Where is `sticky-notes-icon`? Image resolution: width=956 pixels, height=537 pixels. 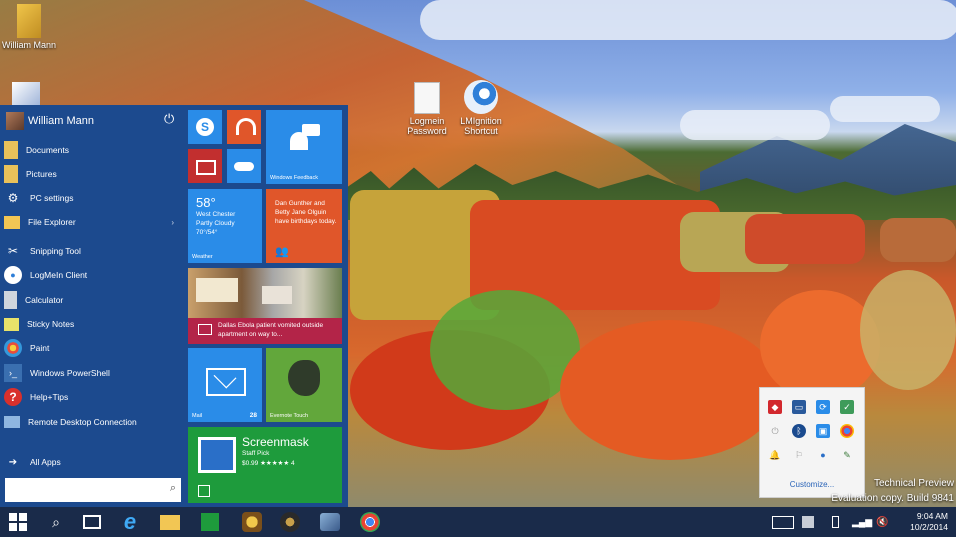
sticky-notes-icon is located at coordinates (11, 324).